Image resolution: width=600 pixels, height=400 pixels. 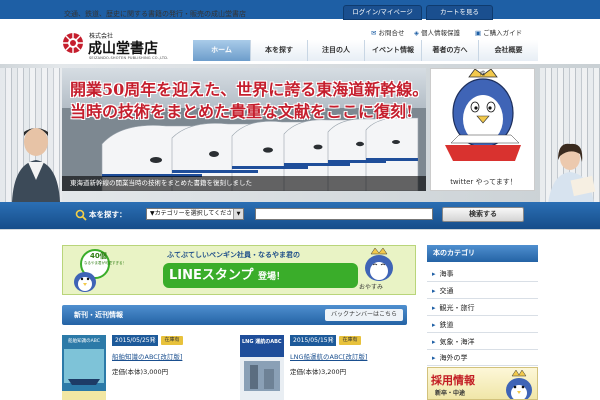 What do you see at coordinates (416, 33) in the screenshot?
I see `shield-icon: ◈` at bounding box center [416, 33].